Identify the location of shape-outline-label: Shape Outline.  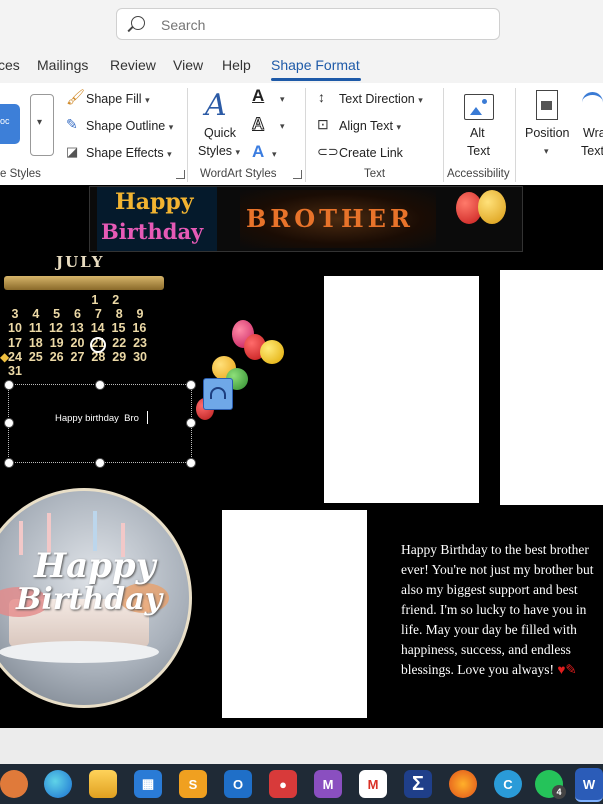
(126, 126).